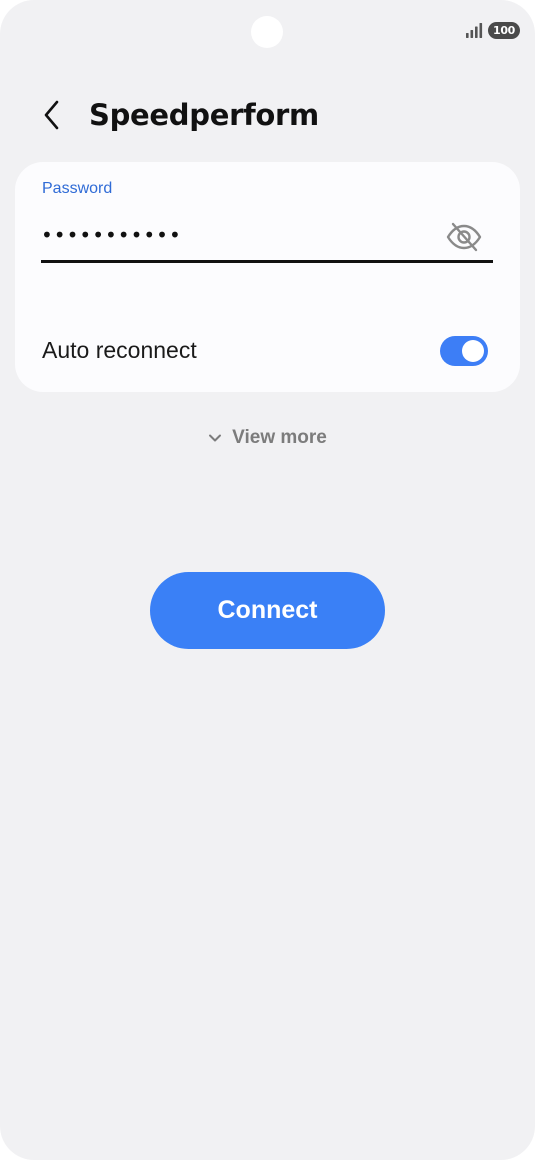  Describe the element at coordinates (267, 32) in the screenshot. I see `camera-cutout` at that location.